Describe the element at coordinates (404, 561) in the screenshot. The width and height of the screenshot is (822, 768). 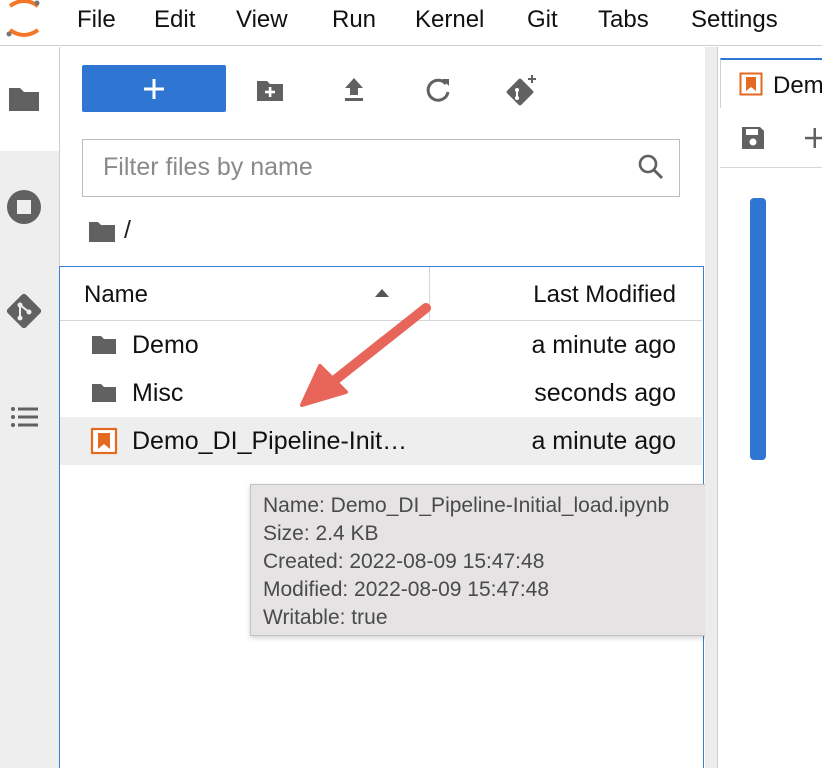
I see `tooltip-created: Created: 2022-08-09 15:47:48` at that location.